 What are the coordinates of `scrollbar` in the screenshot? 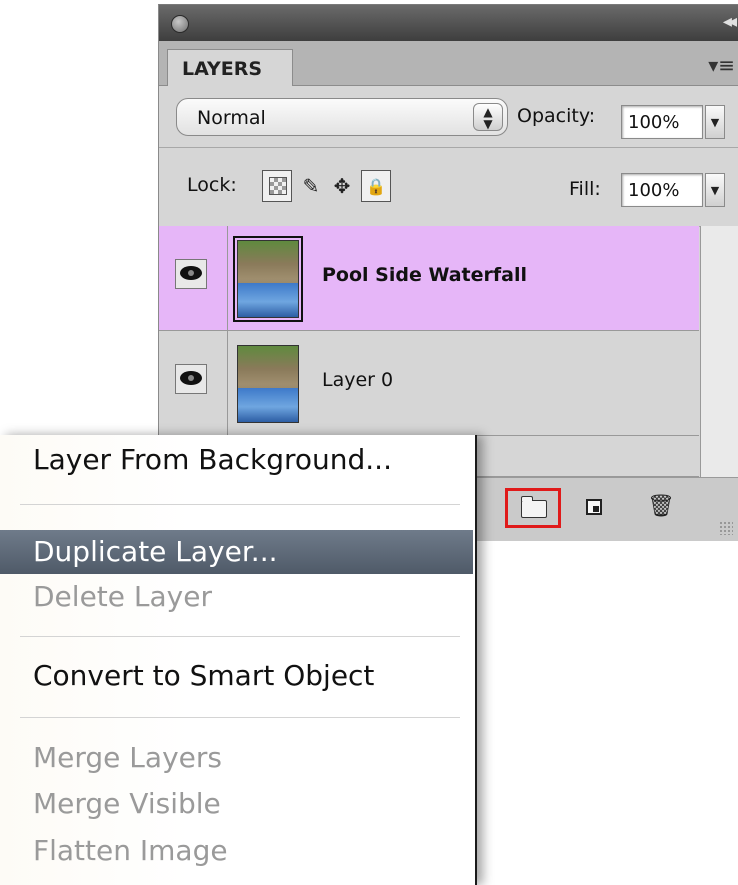 It's located at (719, 351).